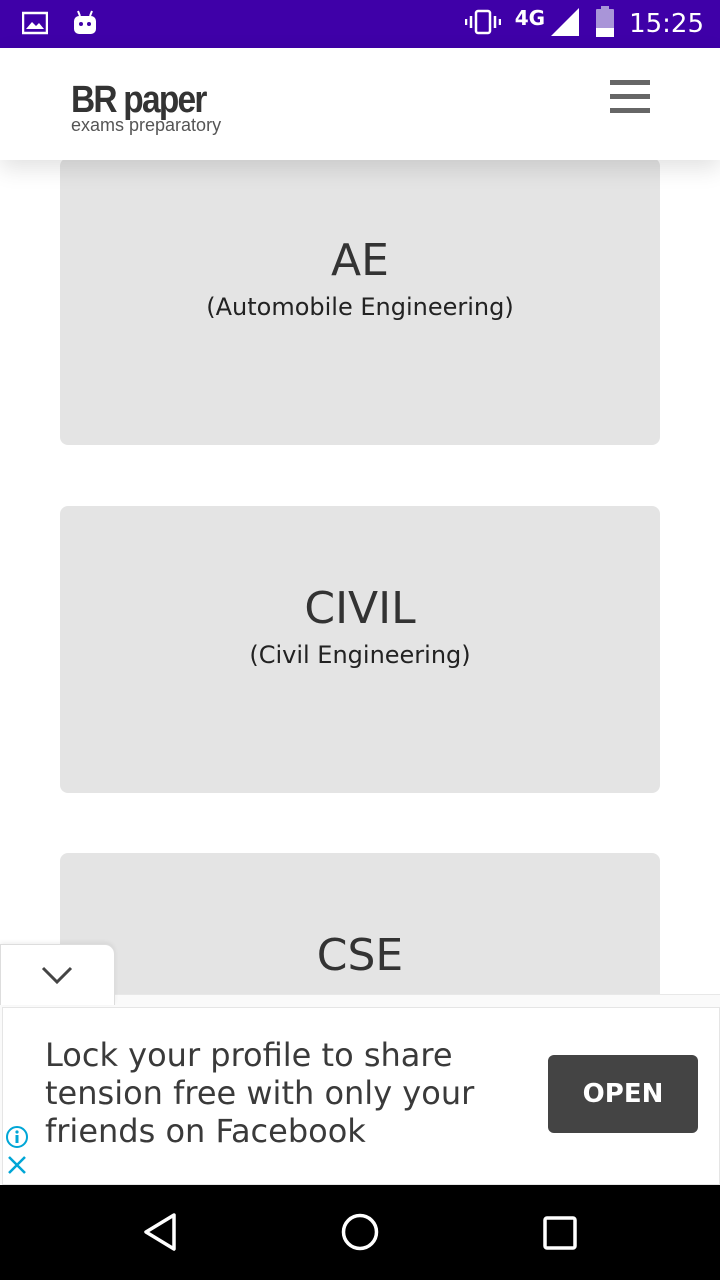 This screenshot has height=1280, width=720. I want to click on android-icon, so click(85, 25).